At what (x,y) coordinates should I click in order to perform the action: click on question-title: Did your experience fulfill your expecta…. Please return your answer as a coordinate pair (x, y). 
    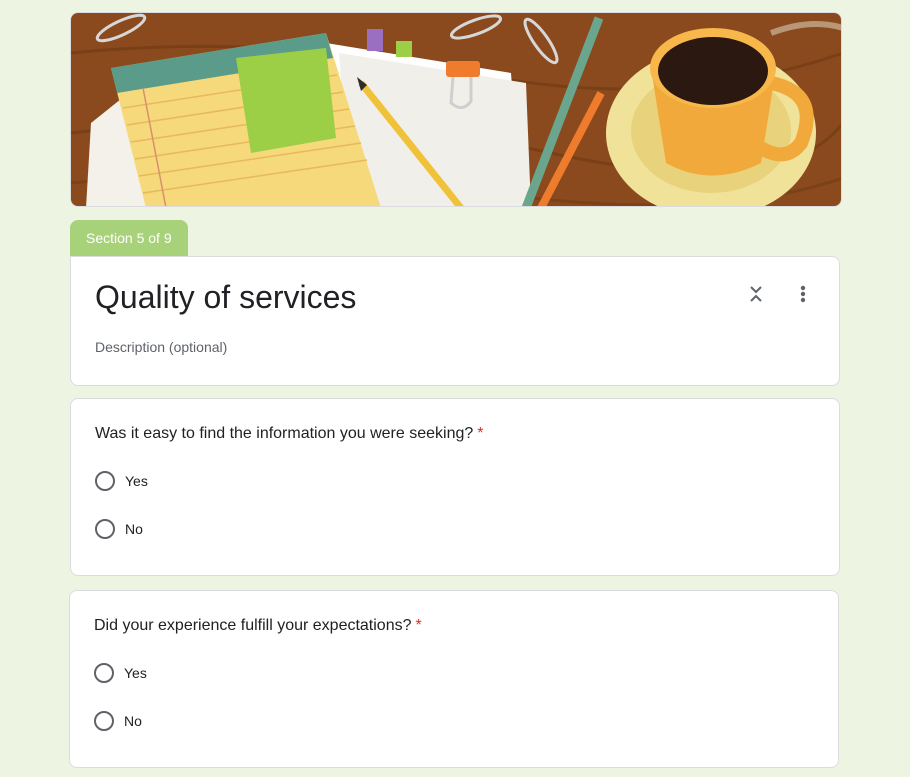
    Looking at the image, I should click on (258, 626).